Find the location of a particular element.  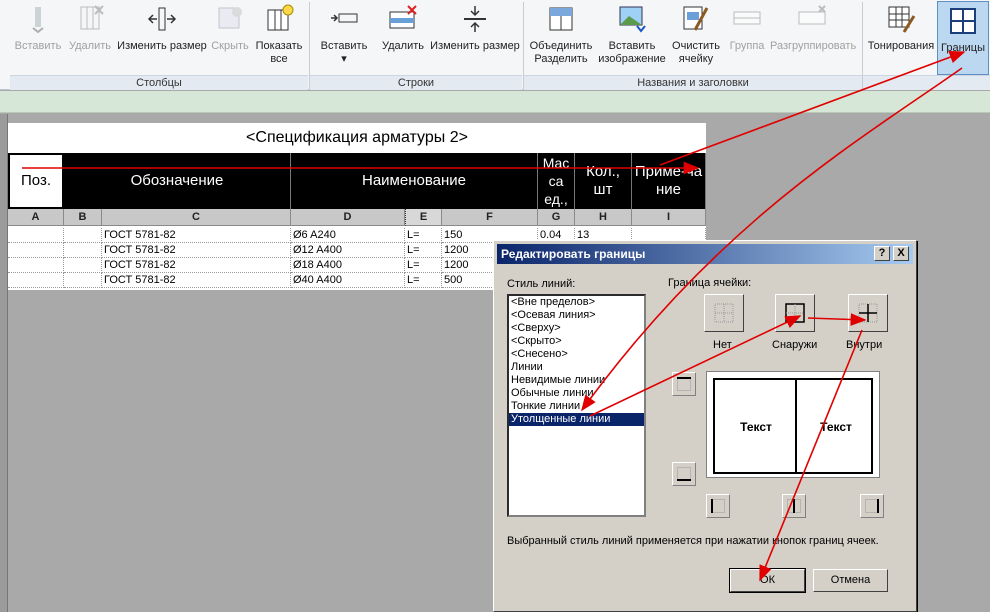

line-style-item: <Осевая линия> is located at coordinates (576, 315).